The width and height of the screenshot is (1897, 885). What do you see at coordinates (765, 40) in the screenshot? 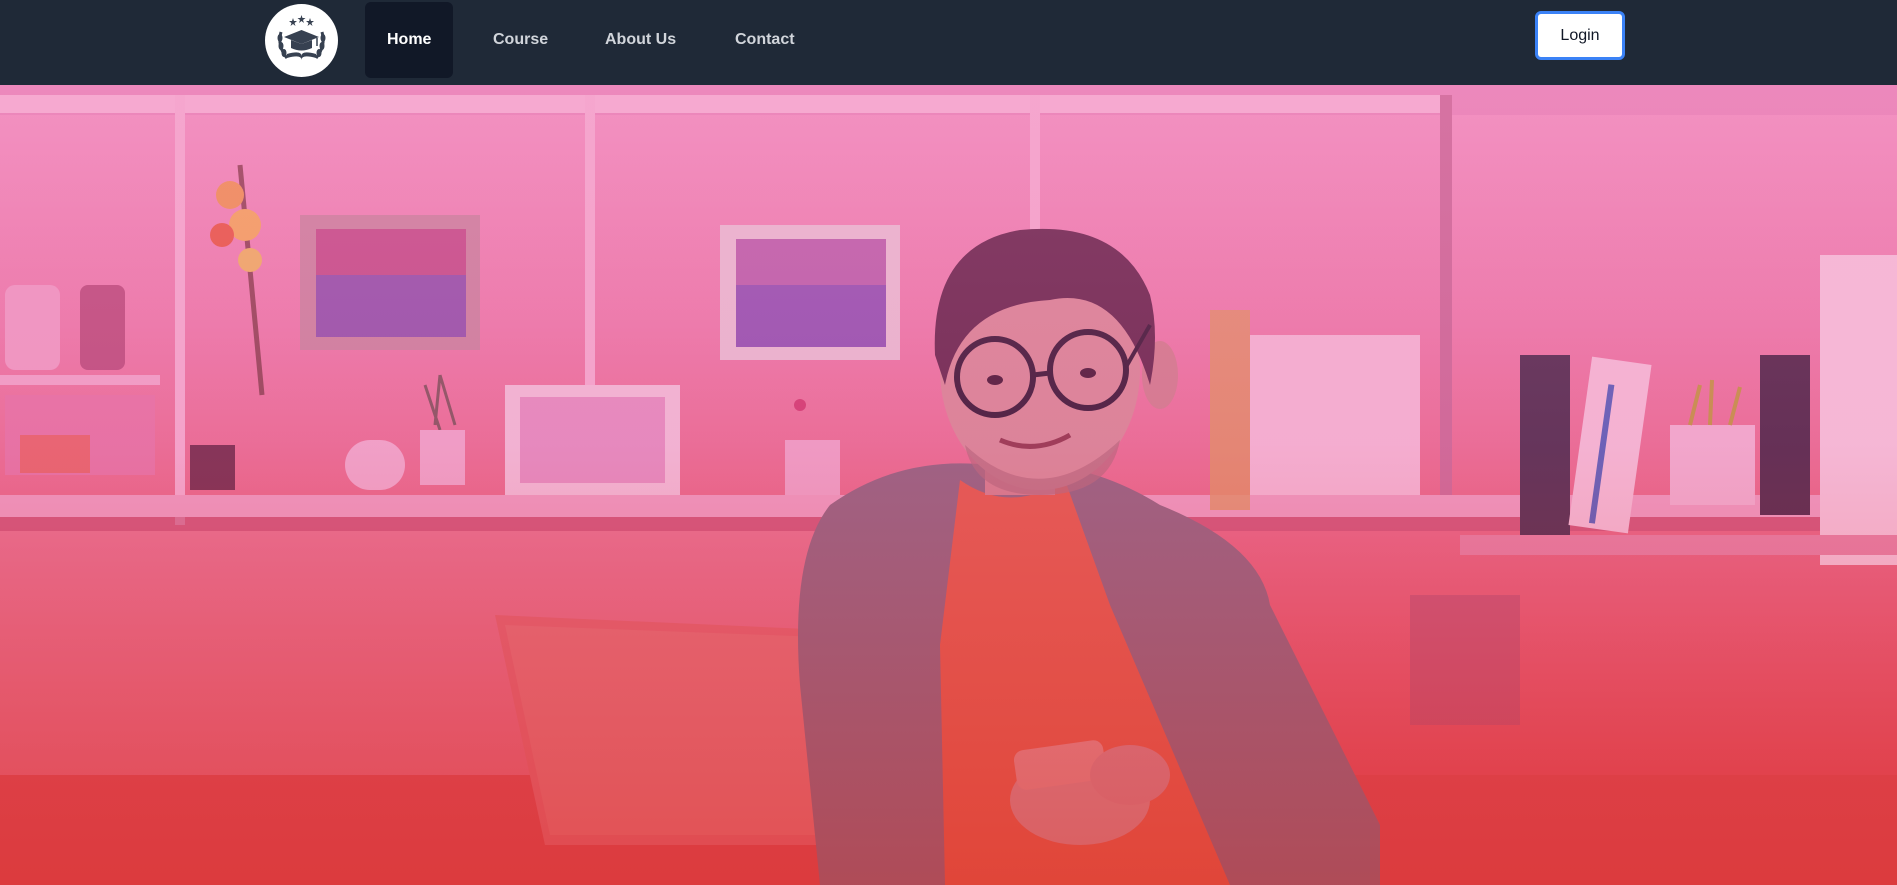
I see `nav-link-contact: Contact` at bounding box center [765, 40].